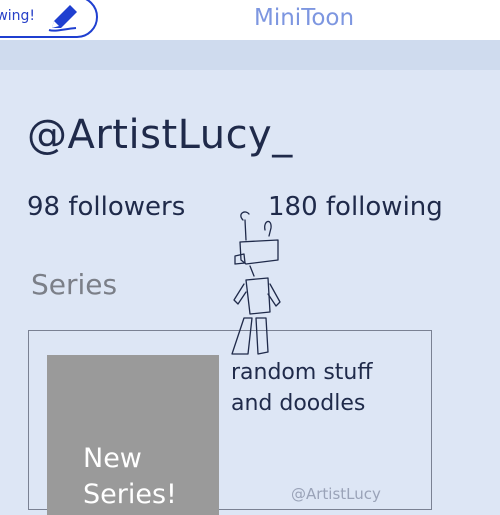 This screenshot has height=515, width=500. I want to click on series-cover: New Series!, so click(133, 435).